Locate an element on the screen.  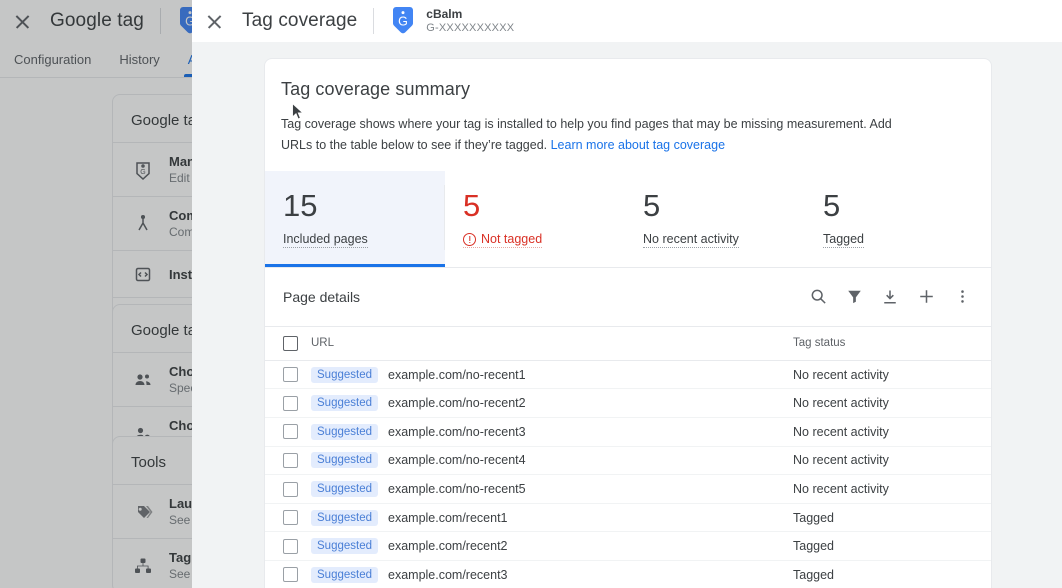
stat-no-recent-activity: 5 No recent activity is located at coordinates (715, 219).